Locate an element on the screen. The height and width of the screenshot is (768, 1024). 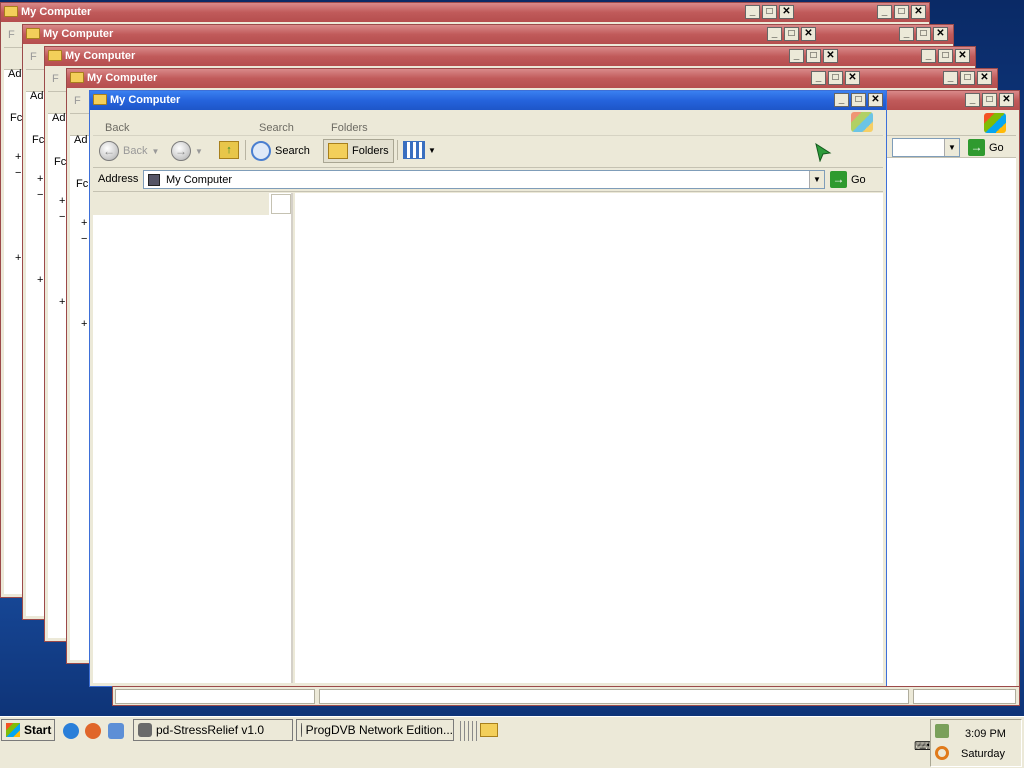
ghost-folders-label: Folders is located at coordinates (349, 128).